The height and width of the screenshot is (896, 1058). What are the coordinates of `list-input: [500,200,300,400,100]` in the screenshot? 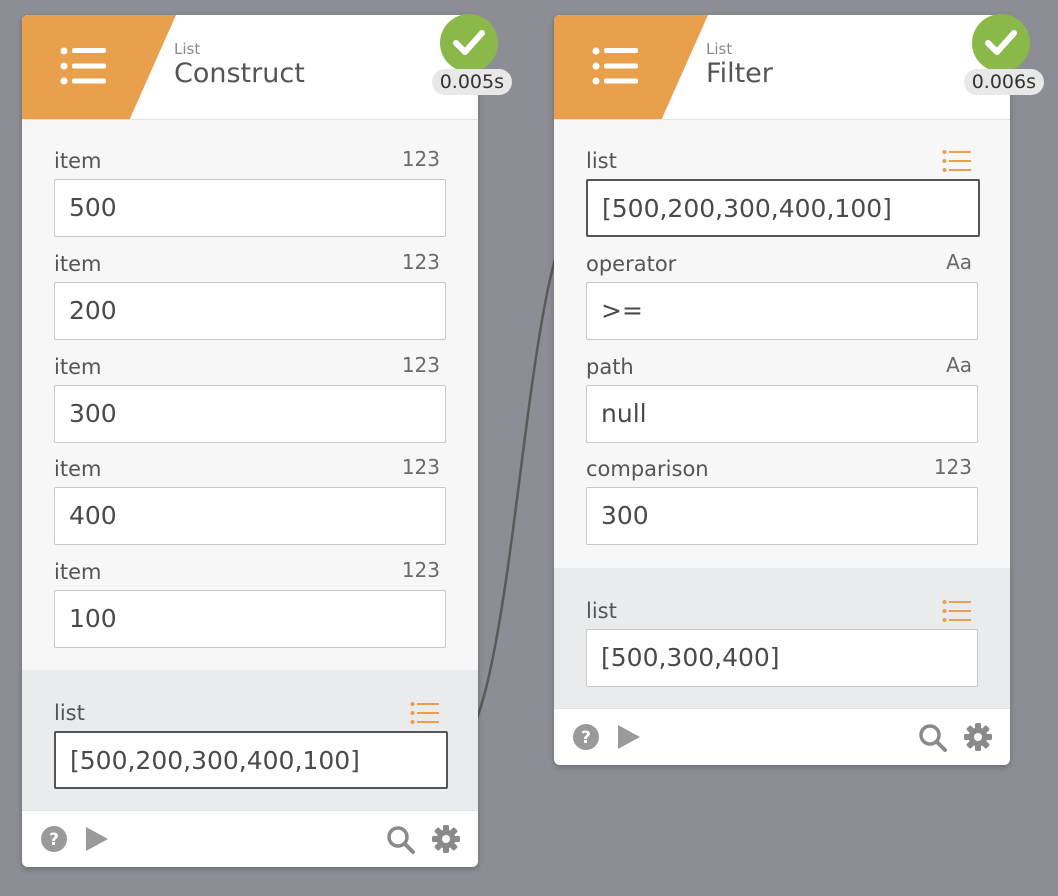 It's located at (783, 208).